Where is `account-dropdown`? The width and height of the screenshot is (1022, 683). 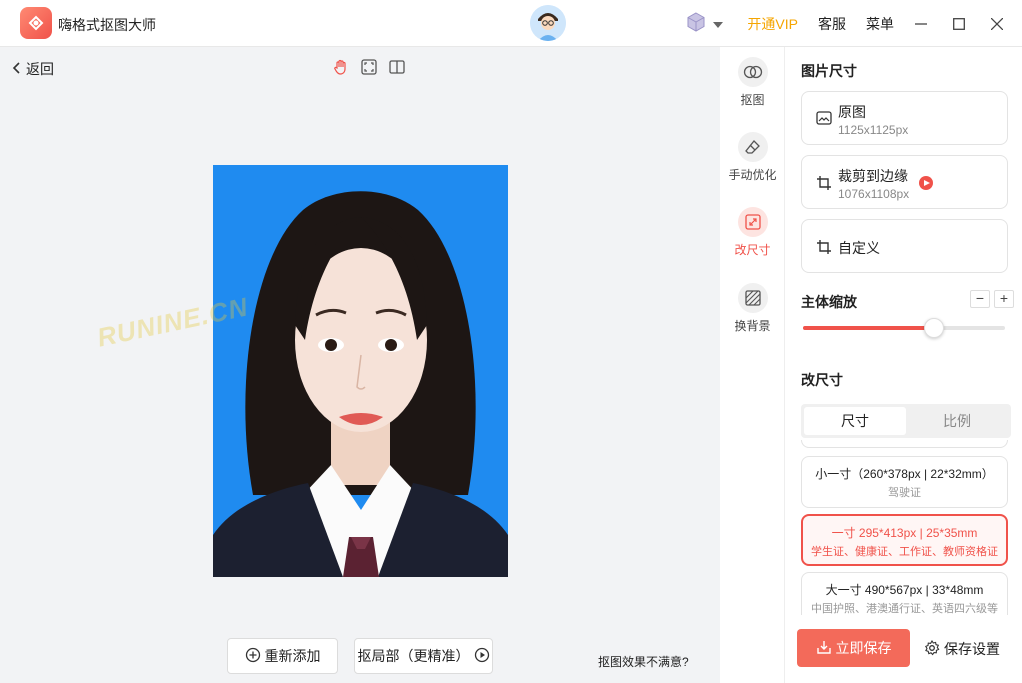
account-dropdown is located at coordinates (704, 23).